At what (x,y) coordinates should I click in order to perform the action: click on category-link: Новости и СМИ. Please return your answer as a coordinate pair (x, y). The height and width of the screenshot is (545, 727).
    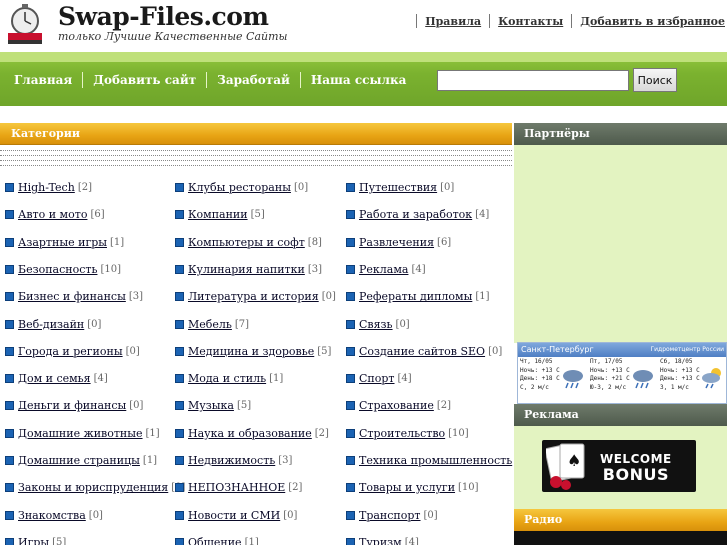
    Looking at the image, I should click on (234, 515).